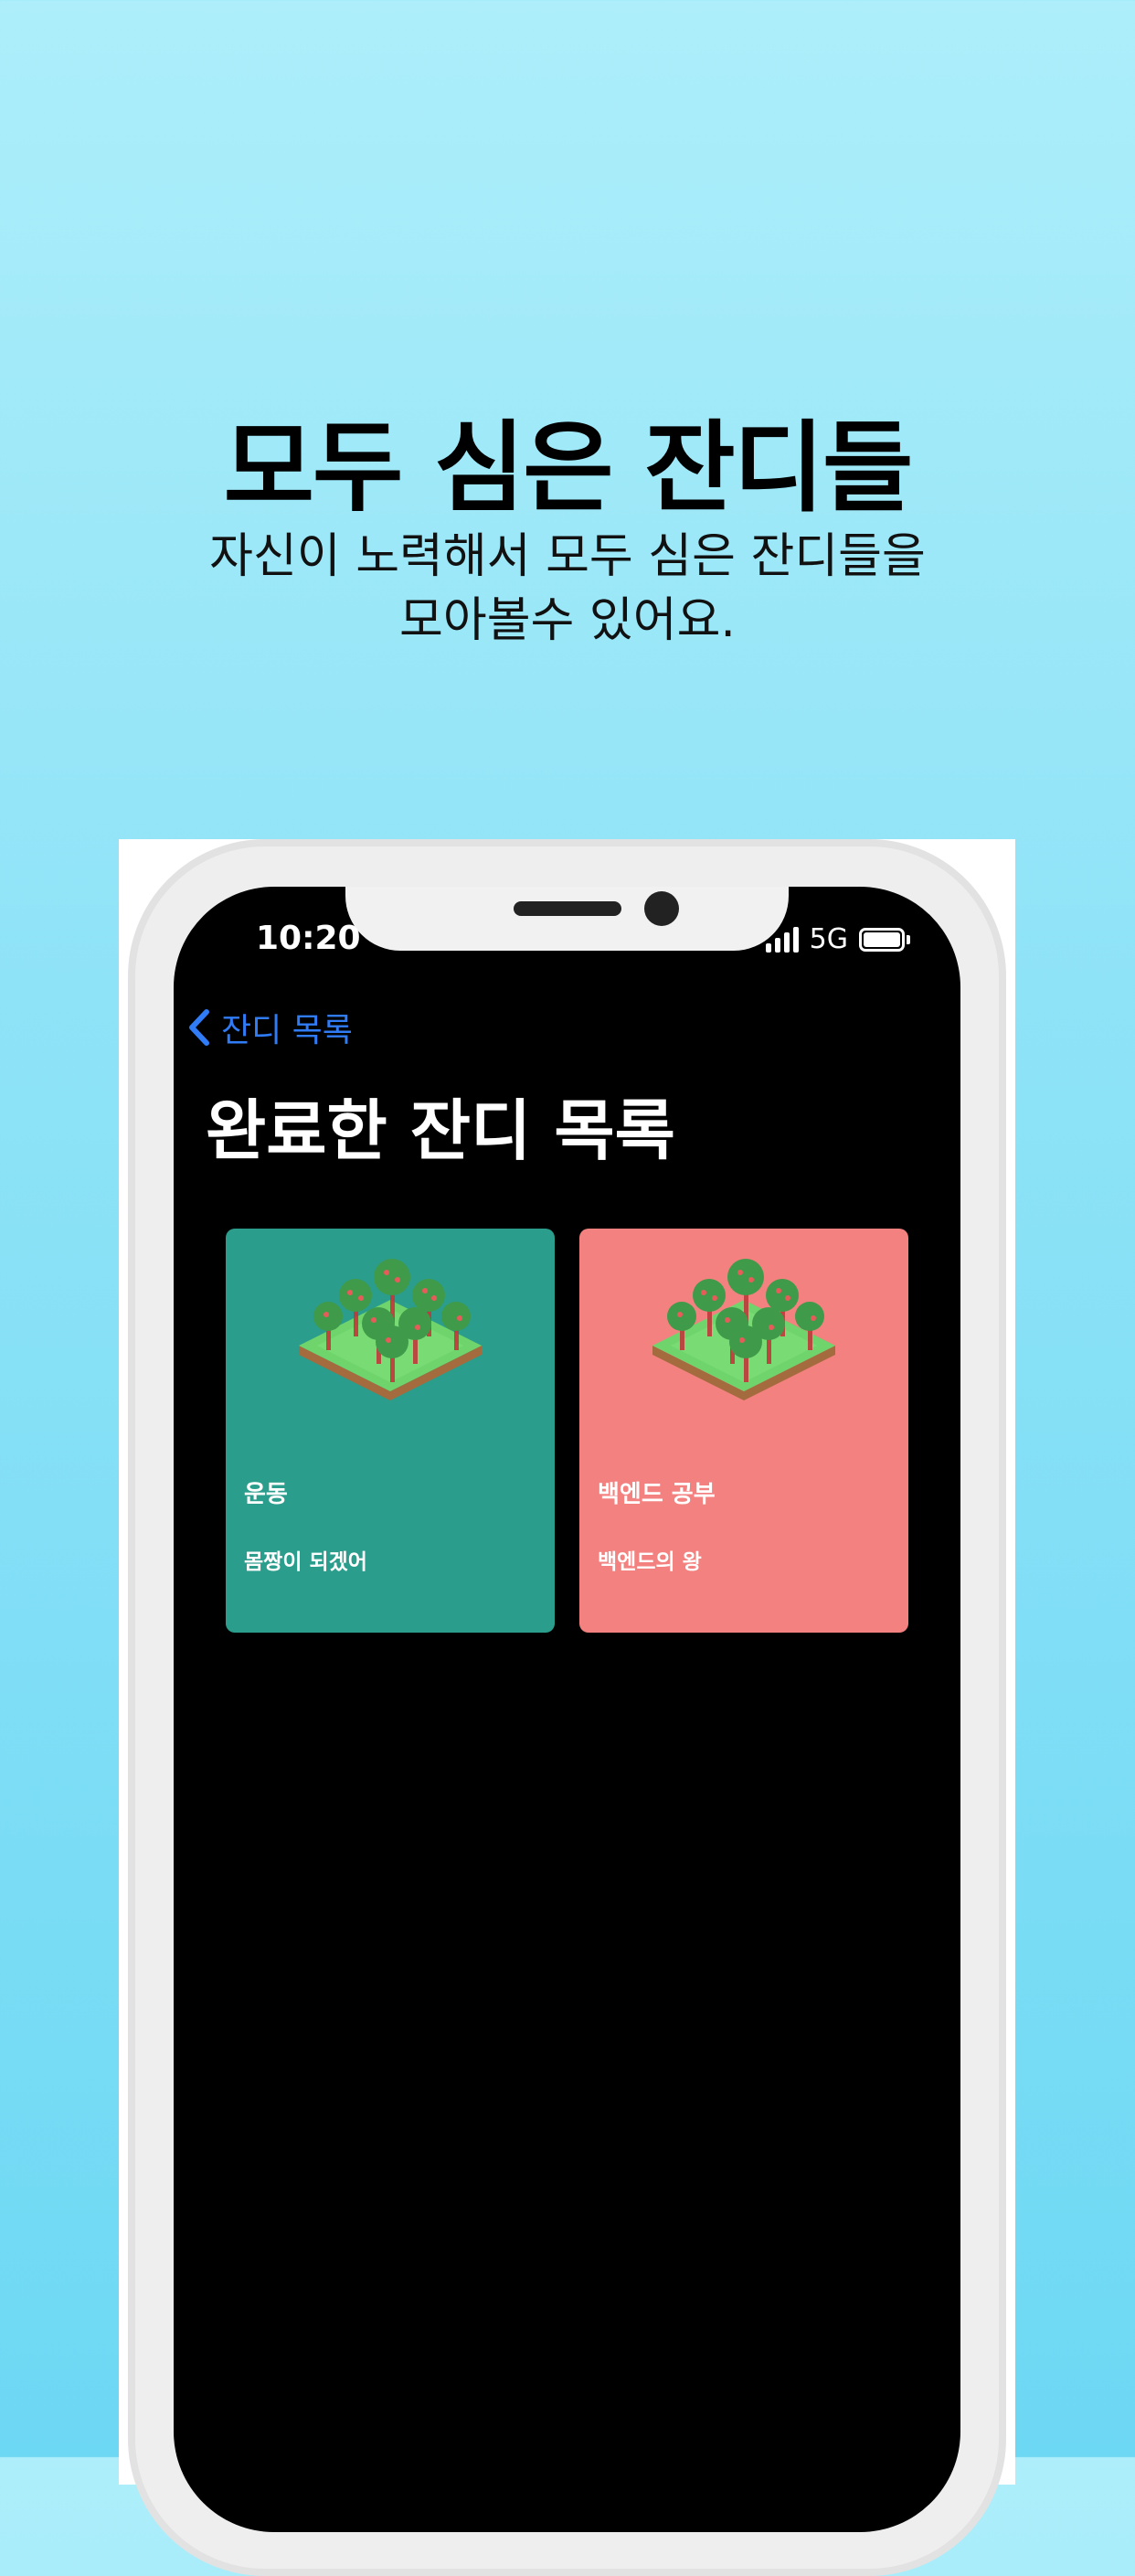  What do you see at coordinates (782, 940) in the screenshot?
I see `signal-bars-icon` at bounding box center [782, 940].